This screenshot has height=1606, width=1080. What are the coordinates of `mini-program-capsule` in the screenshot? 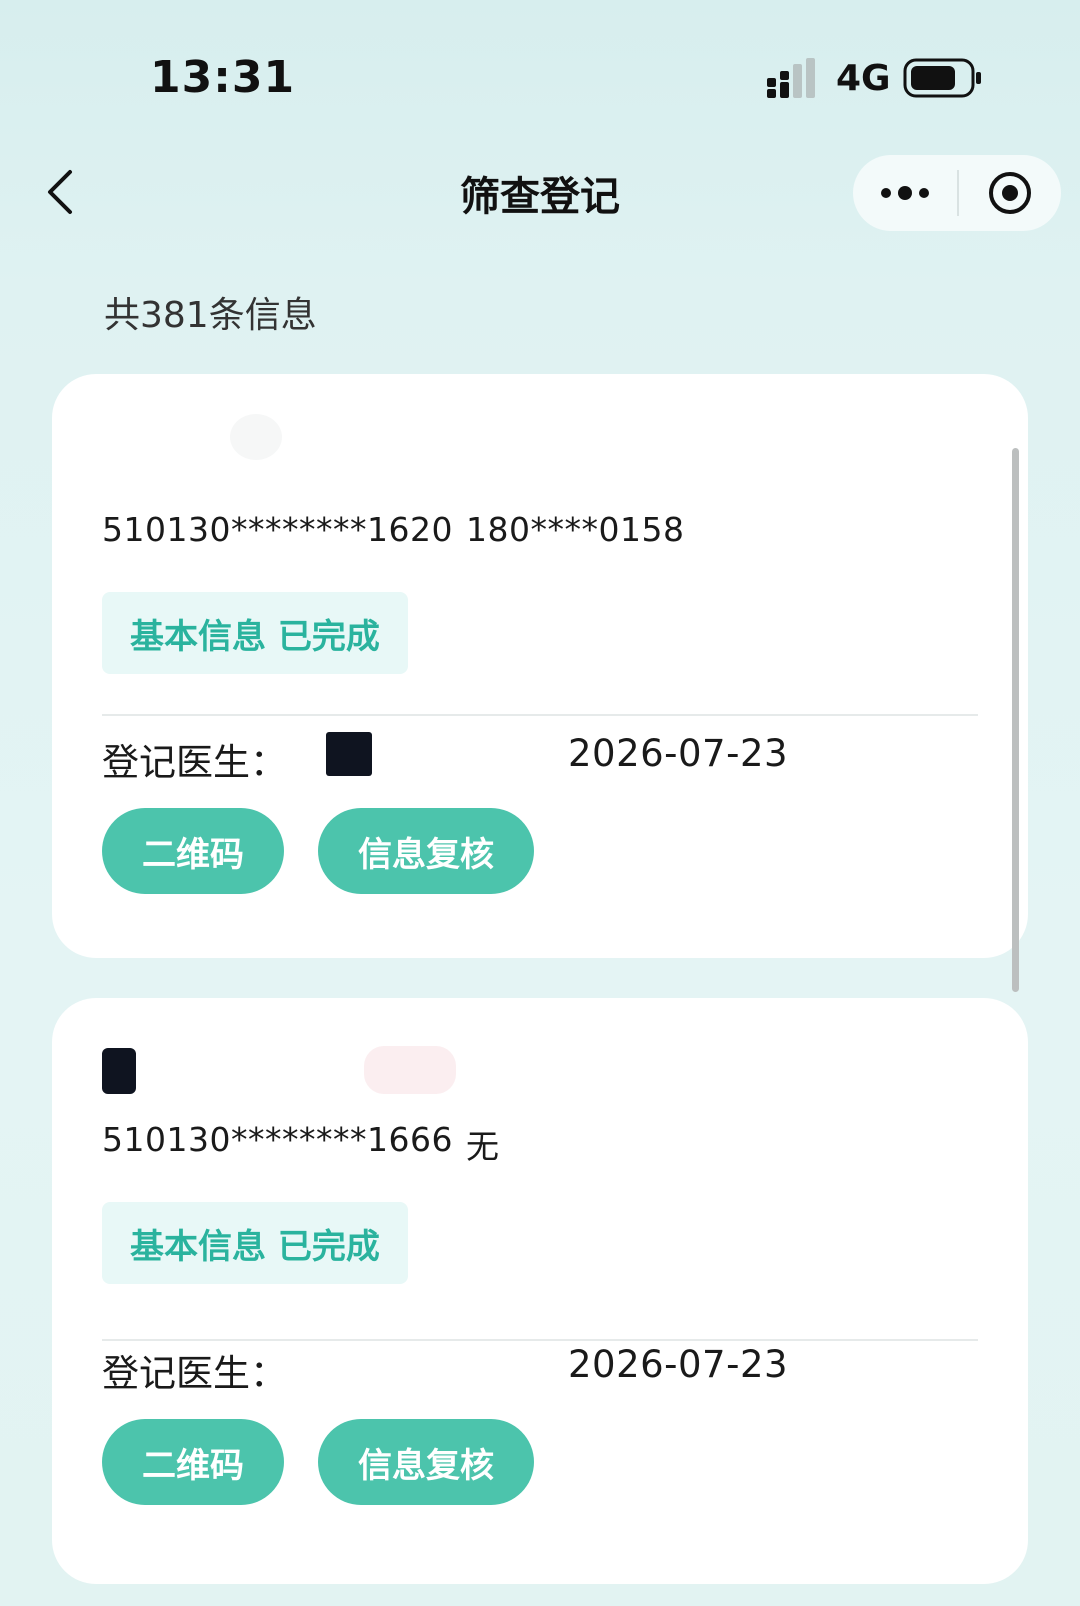 It's located at (957, 193).